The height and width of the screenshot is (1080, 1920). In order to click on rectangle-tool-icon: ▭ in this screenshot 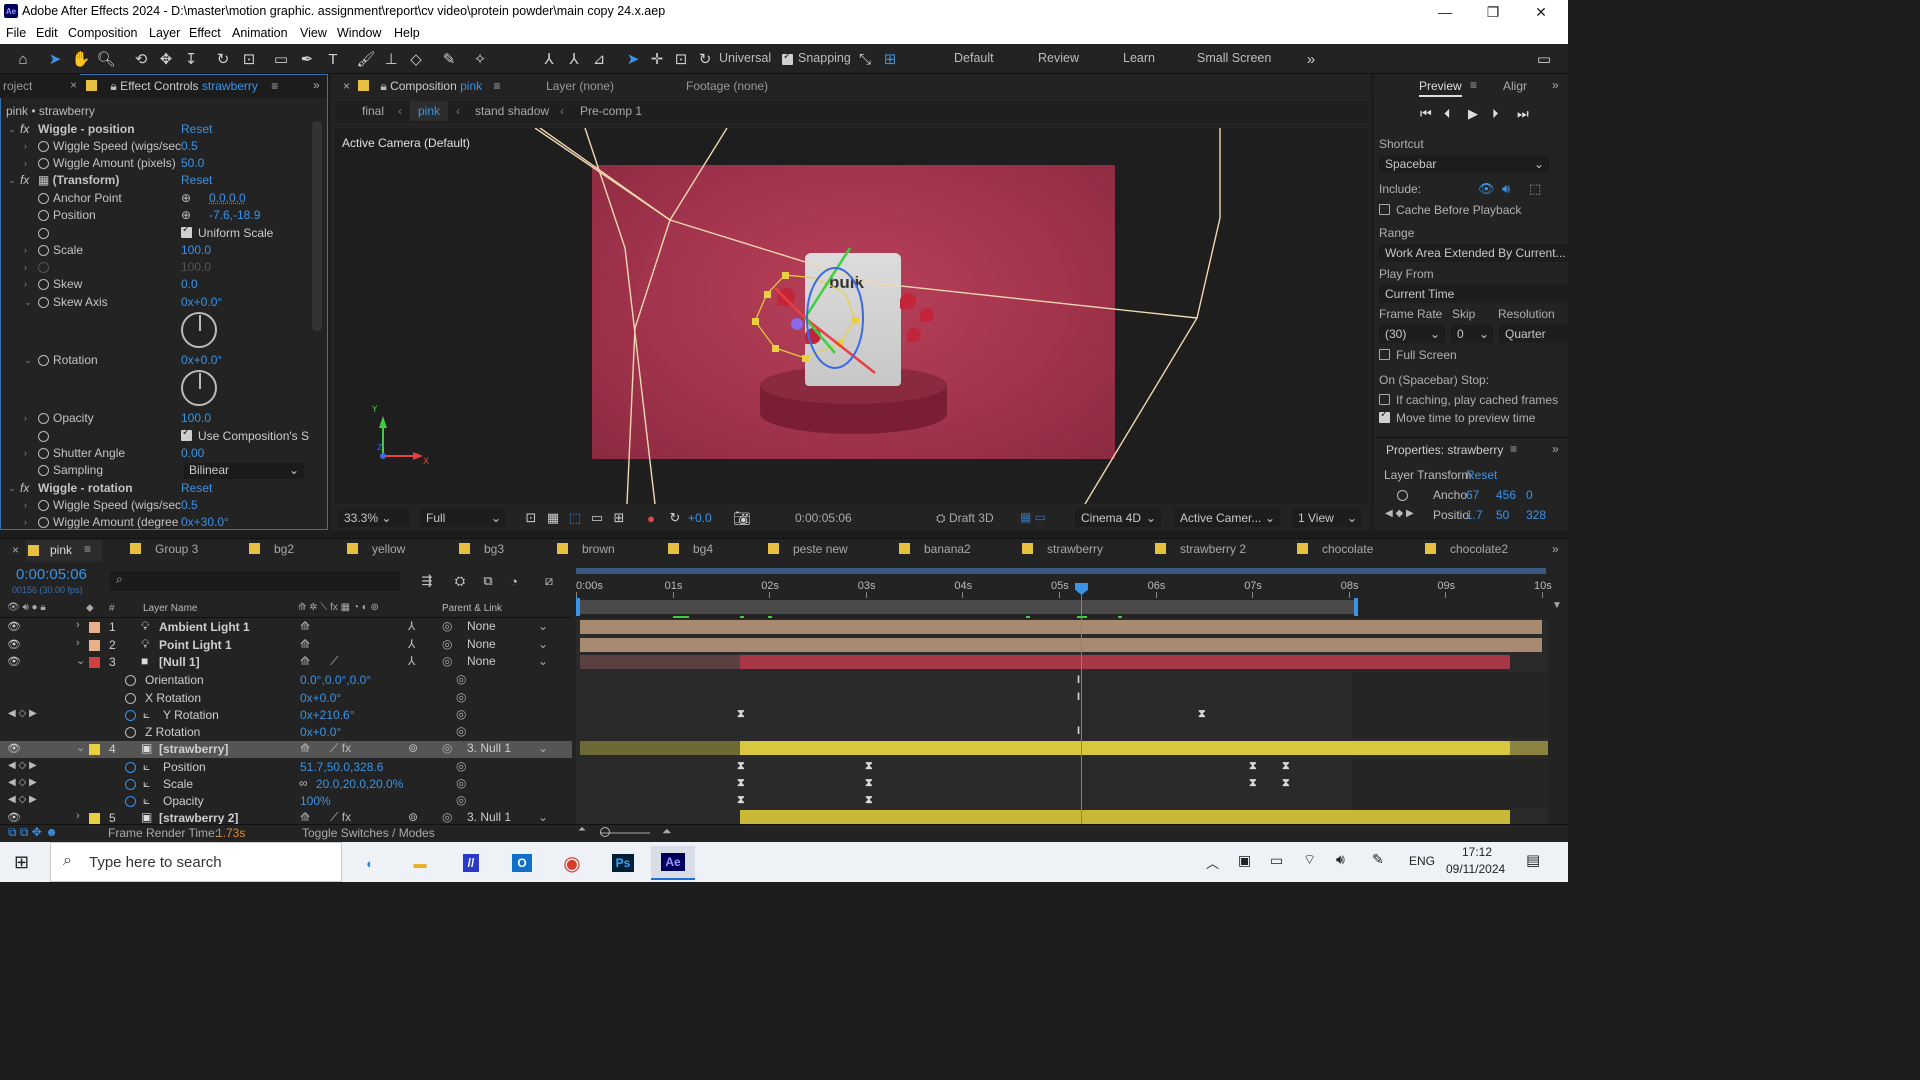, I will do `click(281, 59)`.